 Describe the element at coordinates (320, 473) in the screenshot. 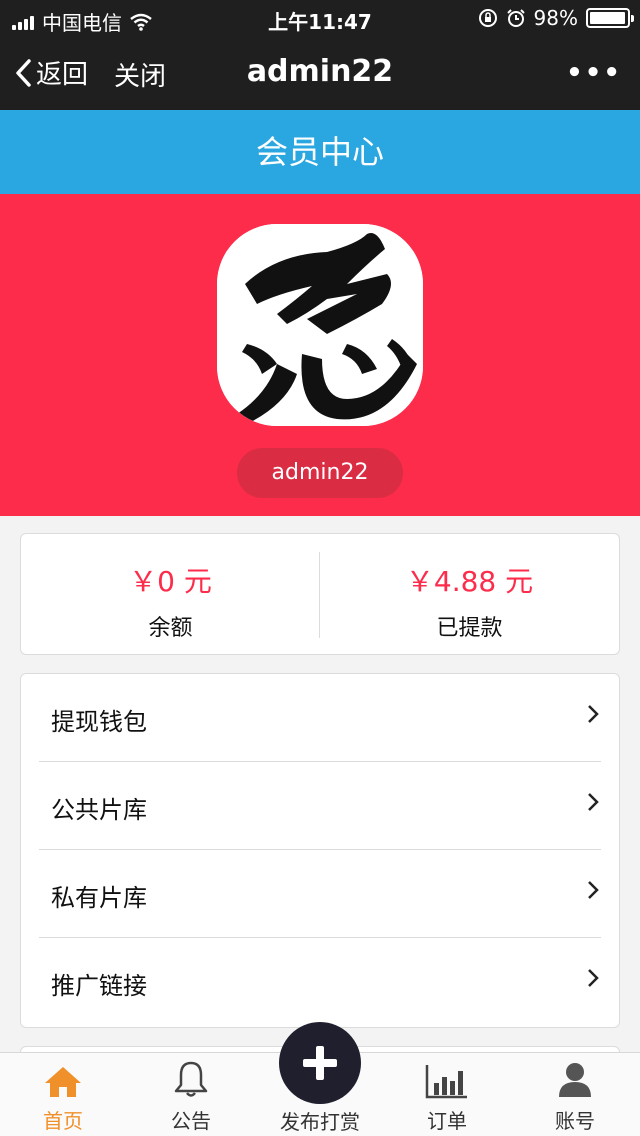

I see `username-badge: admin22` at that location.